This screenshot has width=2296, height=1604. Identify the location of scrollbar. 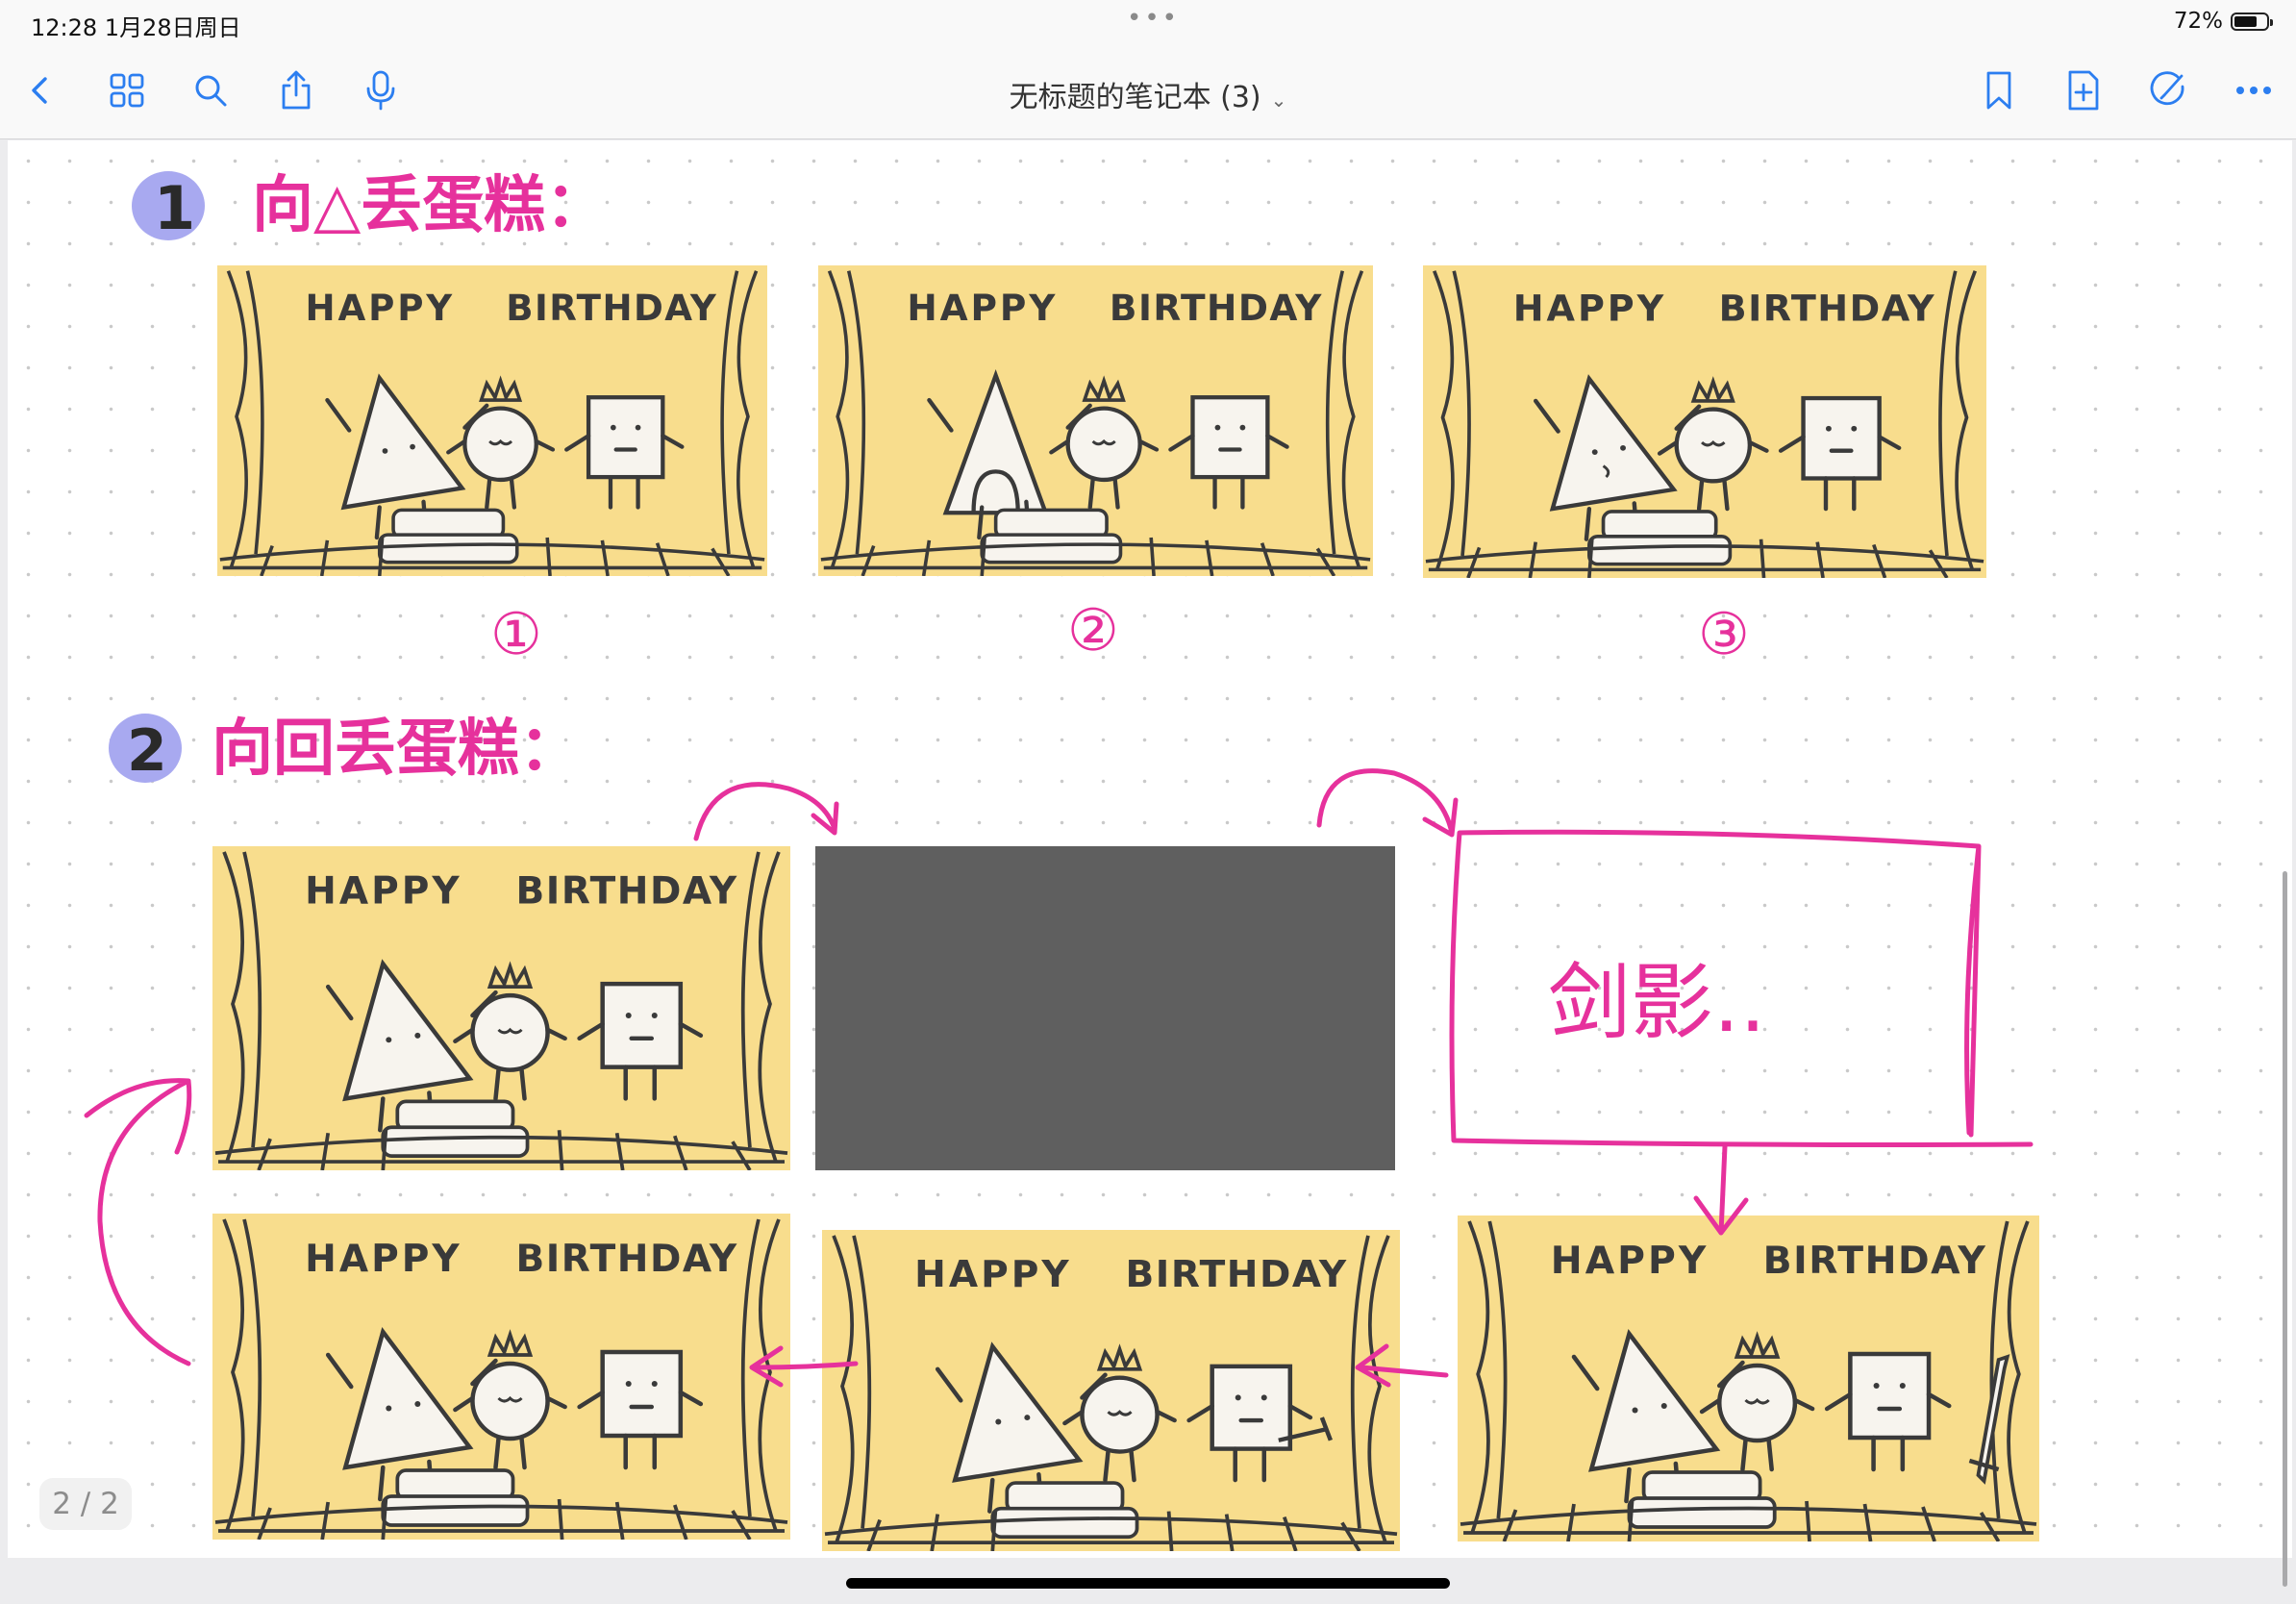
(2285, 1229).